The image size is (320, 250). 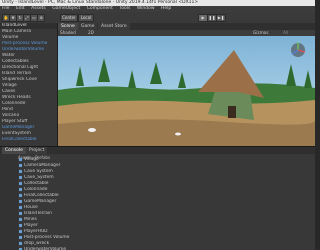 I want to click on menu-file: File, so click(x=6, y=8).